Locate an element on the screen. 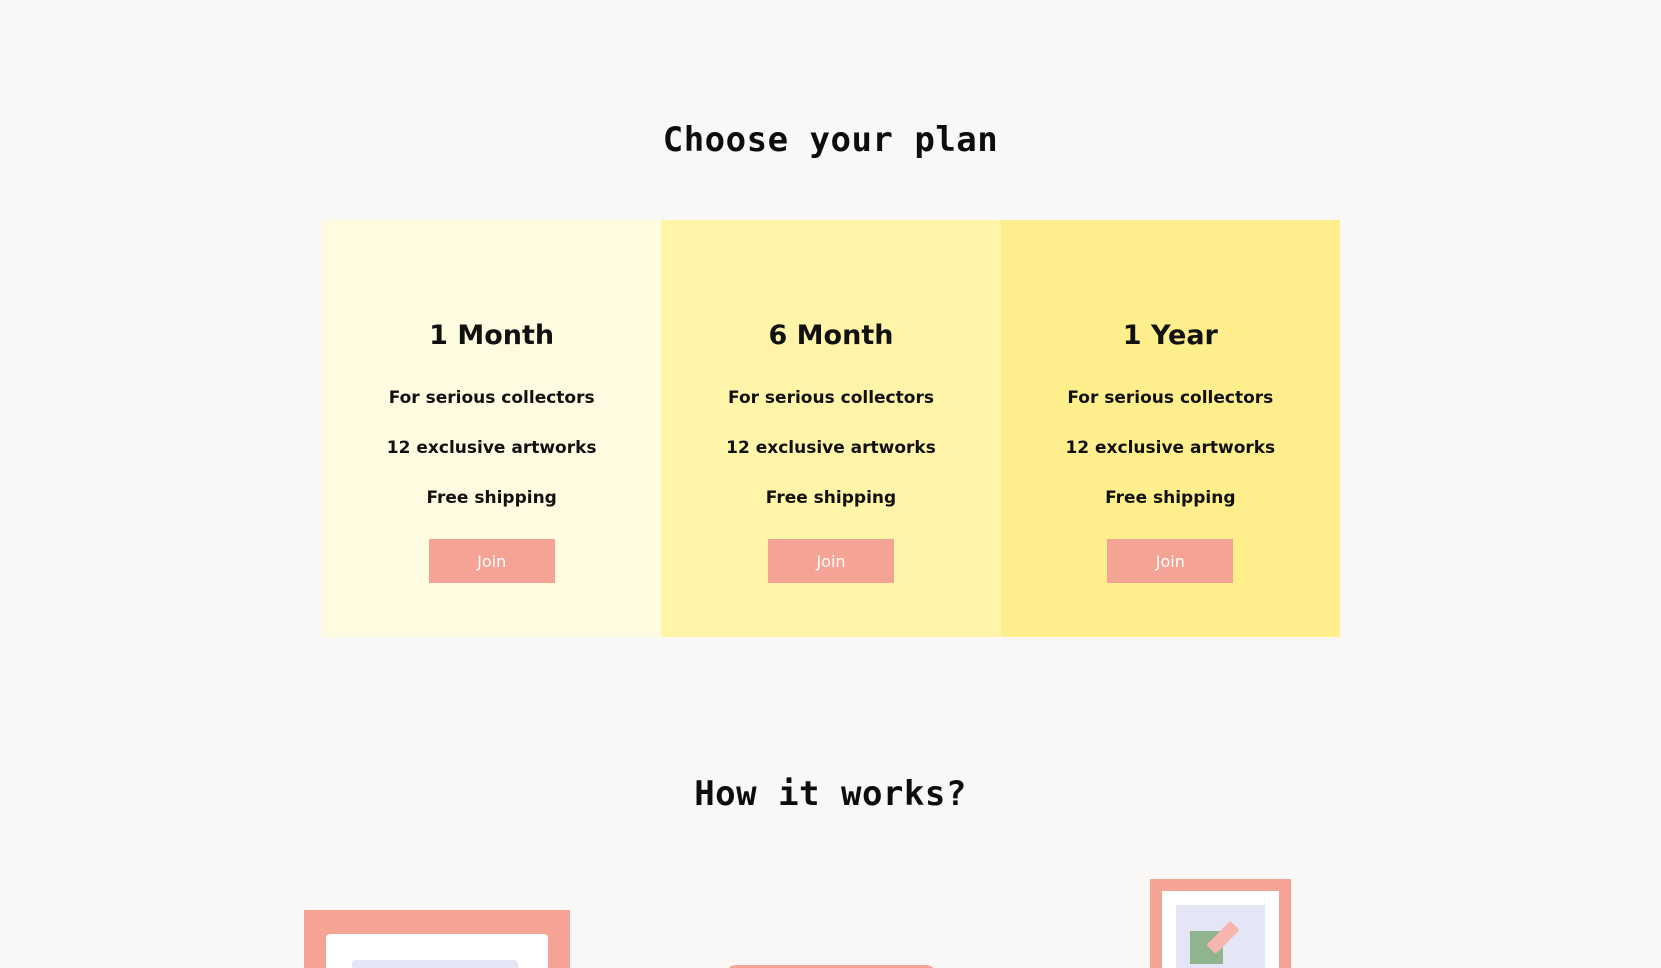  join-button-1-month: Join is located at coordinates (491, 561).